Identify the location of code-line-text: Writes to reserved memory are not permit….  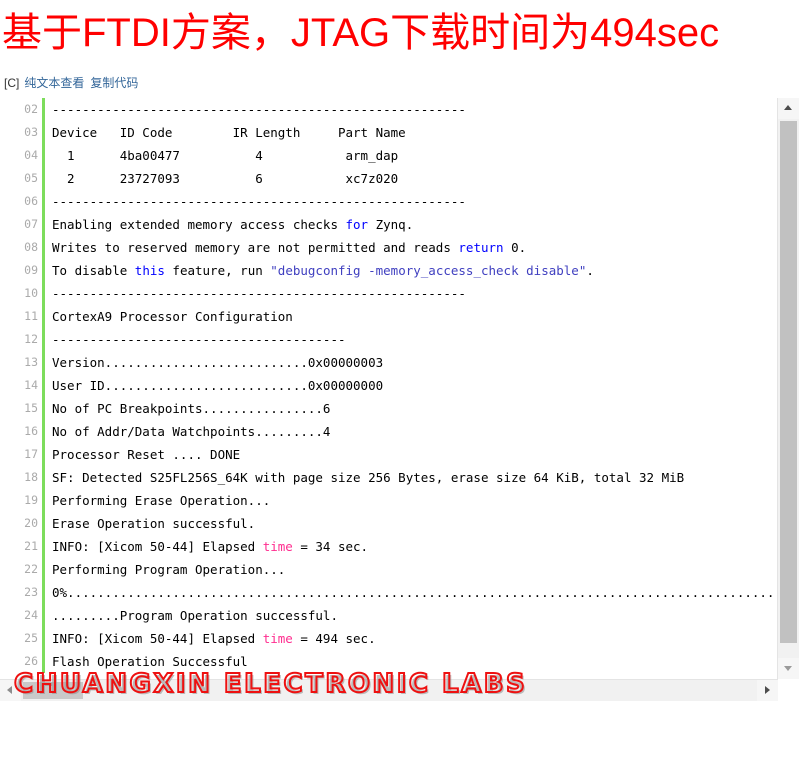
(289, 247).